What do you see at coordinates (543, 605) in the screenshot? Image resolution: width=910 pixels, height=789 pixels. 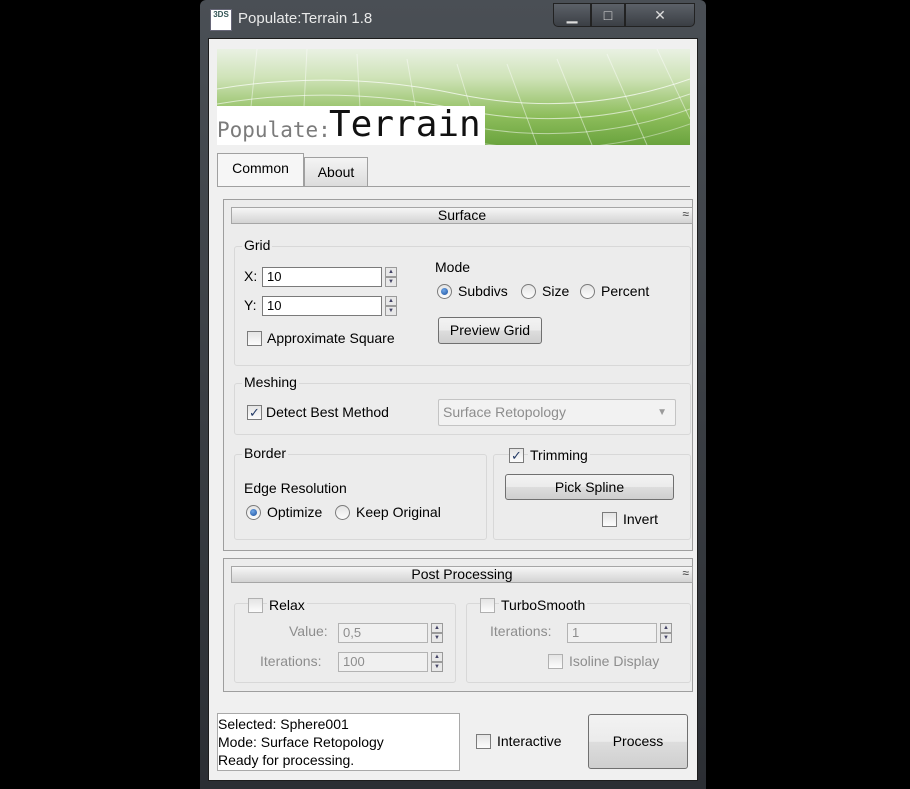 I see `turbosmooth-label: TurboSmooth` at bounding box center [543, 605].